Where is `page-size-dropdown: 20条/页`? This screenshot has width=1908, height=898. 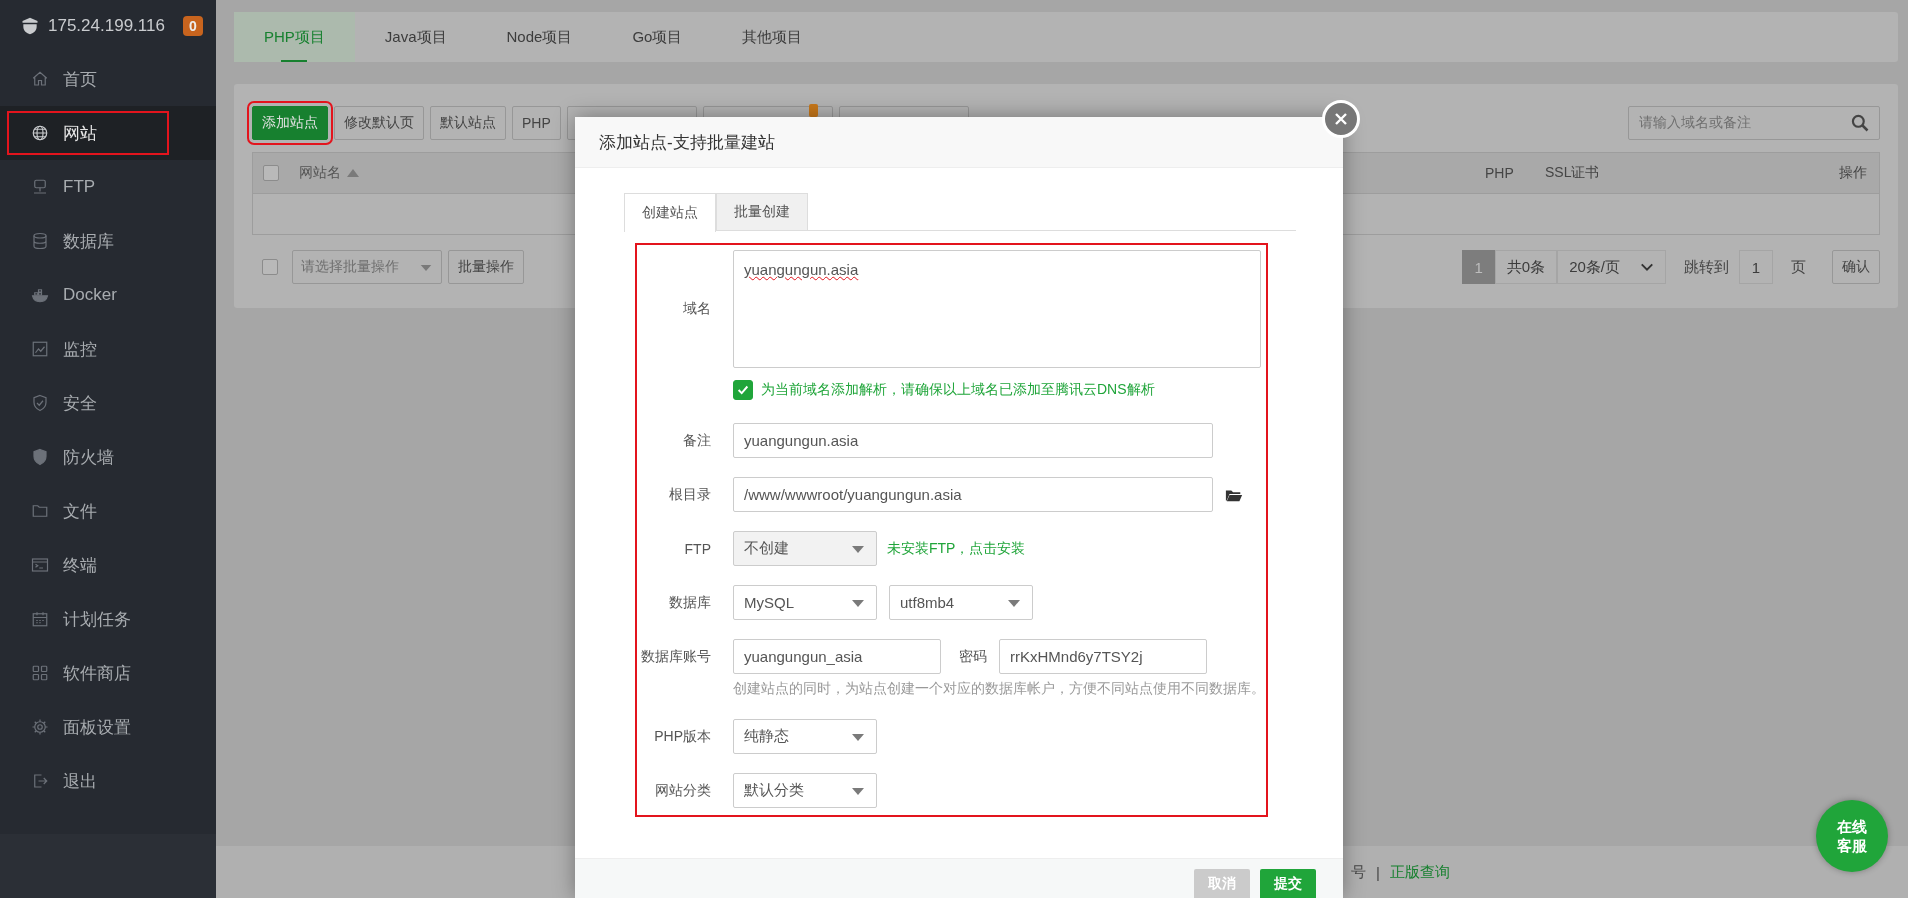 page-size-dropdown: 20条/页 is located at coordinates (1611, 267).